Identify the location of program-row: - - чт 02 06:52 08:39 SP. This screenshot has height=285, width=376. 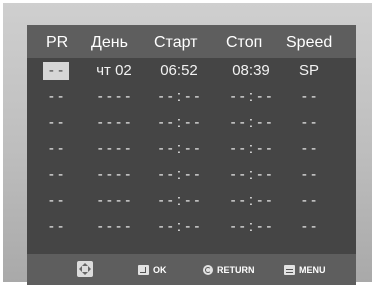
(191, 72).